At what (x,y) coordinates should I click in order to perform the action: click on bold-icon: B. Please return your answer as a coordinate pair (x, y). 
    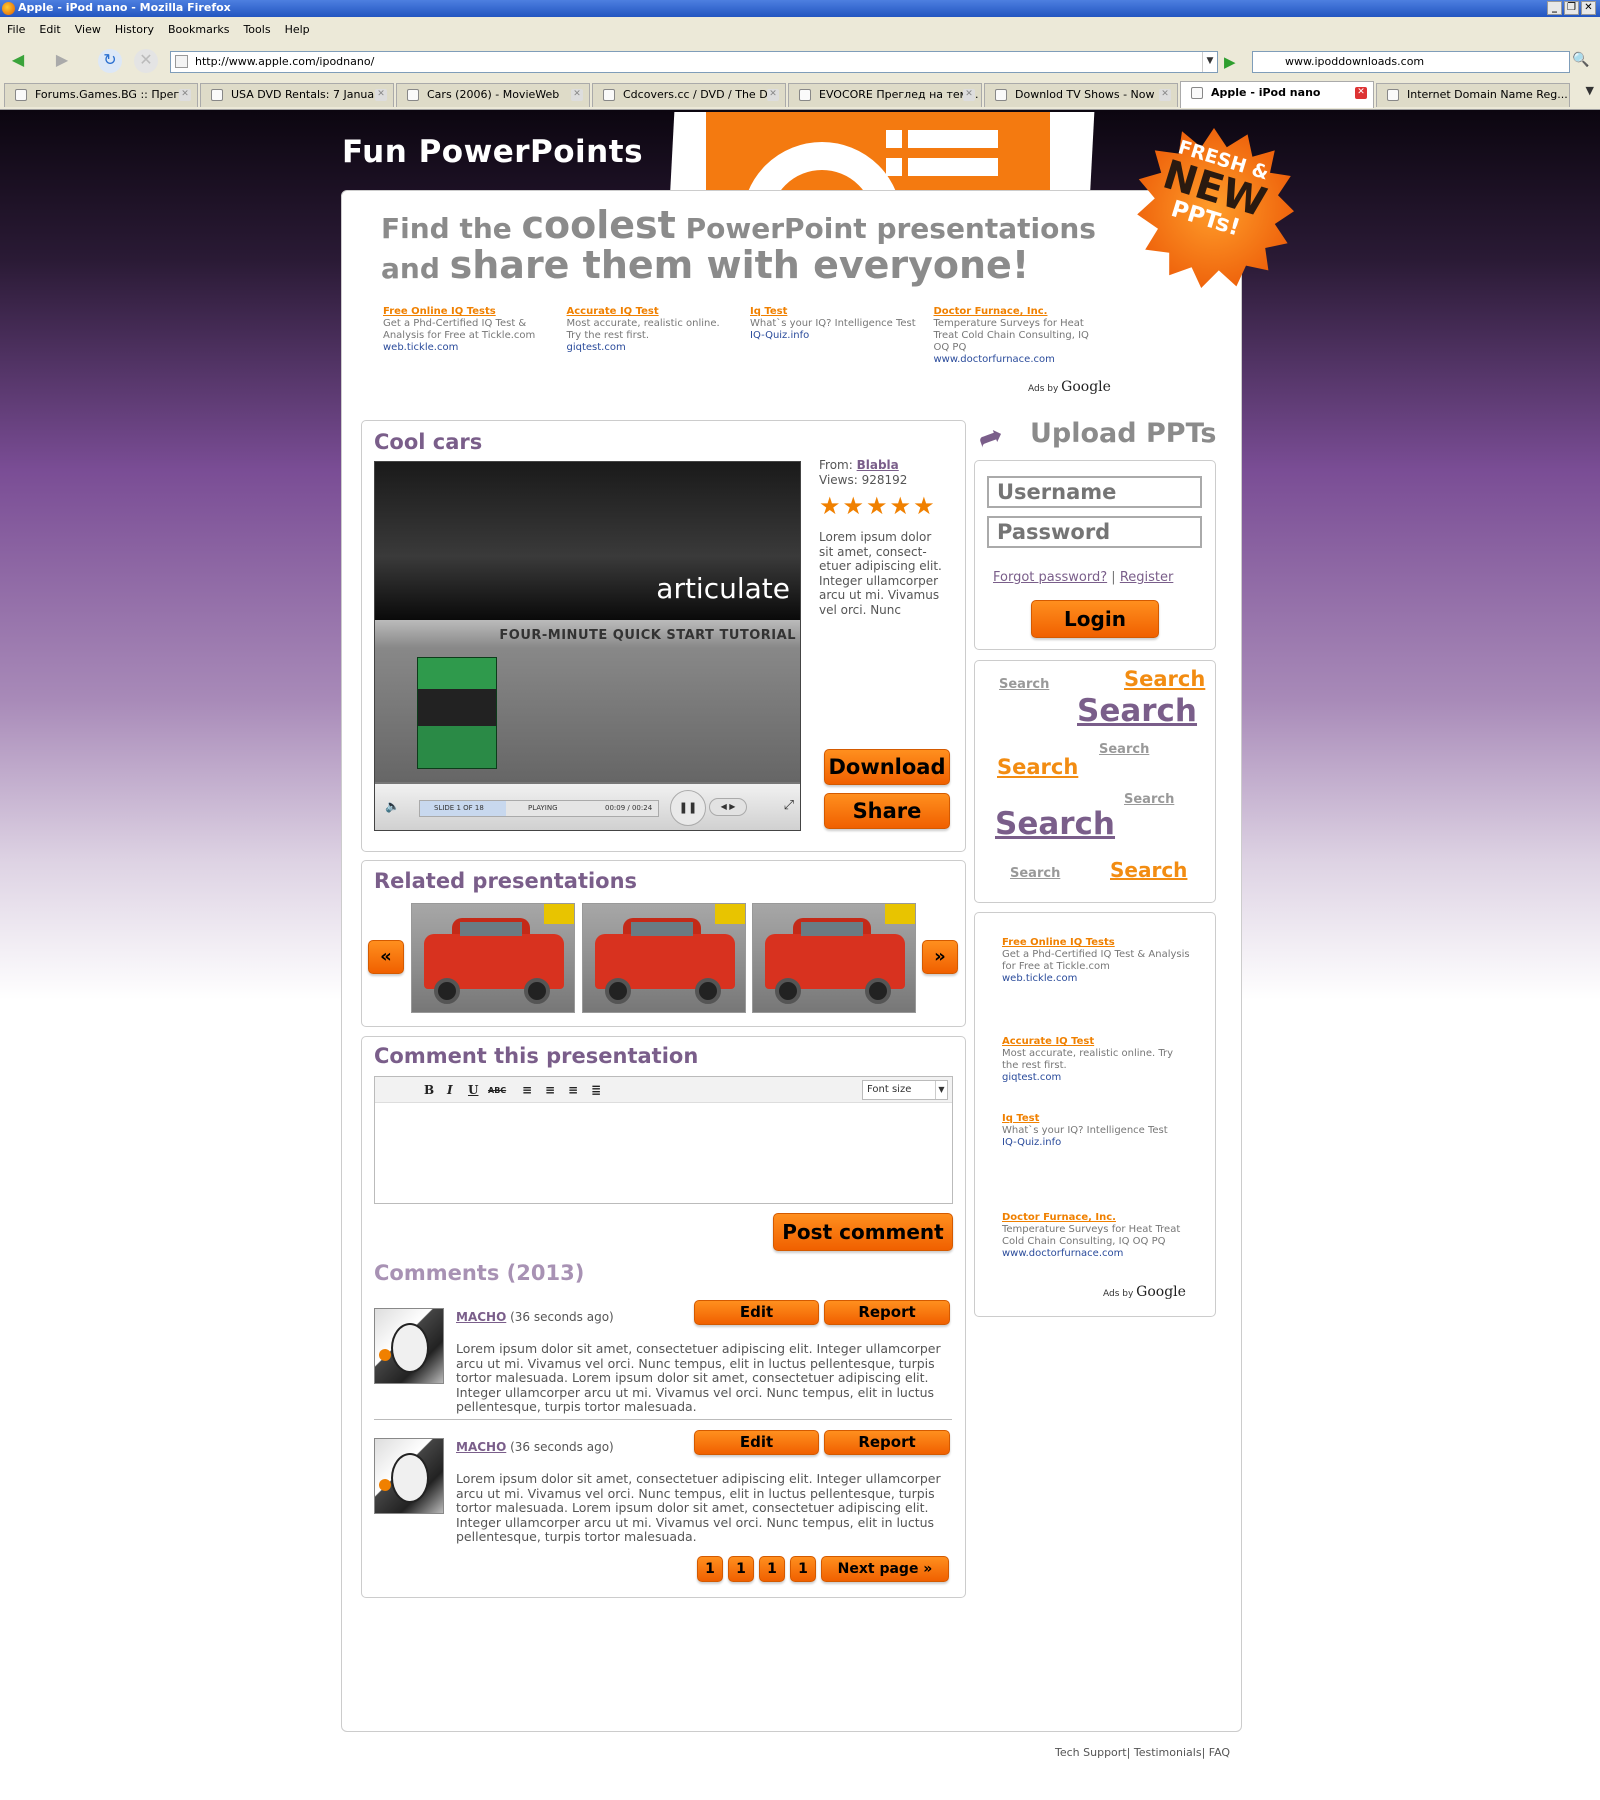
    Looking at the image, I should click on (429, 1090).